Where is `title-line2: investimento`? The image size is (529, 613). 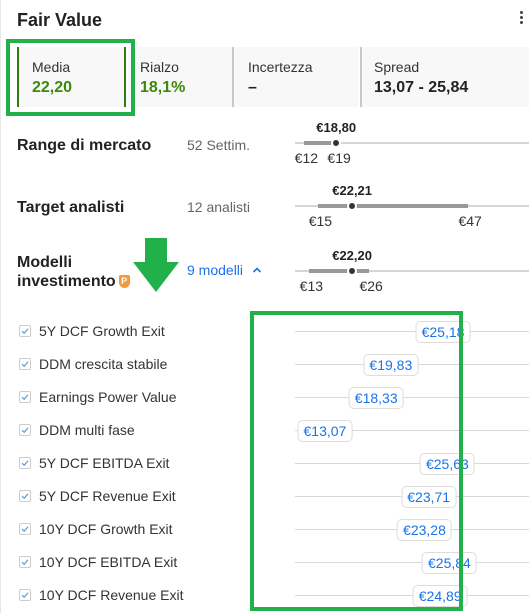
title-line2: investimento is located at coordinates (66, 281).